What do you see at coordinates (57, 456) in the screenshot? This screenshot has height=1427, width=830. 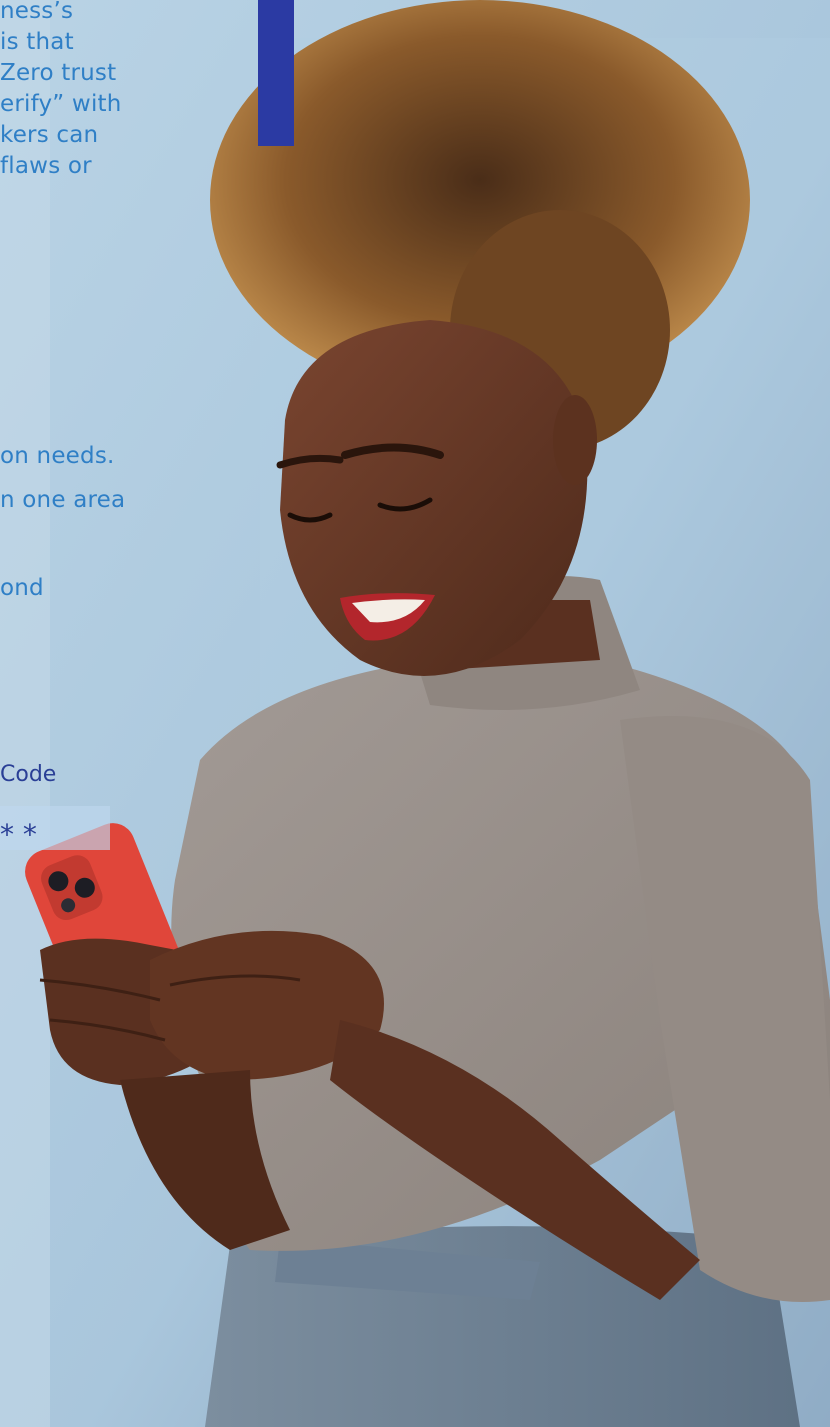 I see `article-line: on needs.` at bounding box center [57, 456].